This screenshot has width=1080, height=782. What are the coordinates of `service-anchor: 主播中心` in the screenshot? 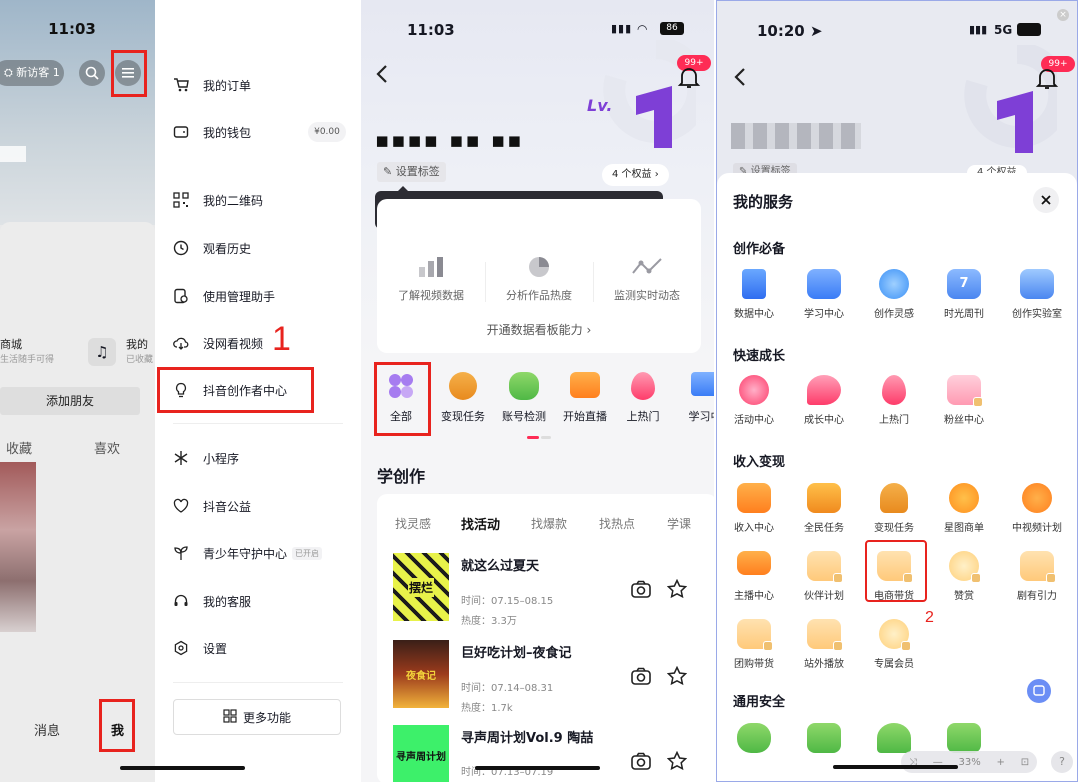 It's located at (754, 576).